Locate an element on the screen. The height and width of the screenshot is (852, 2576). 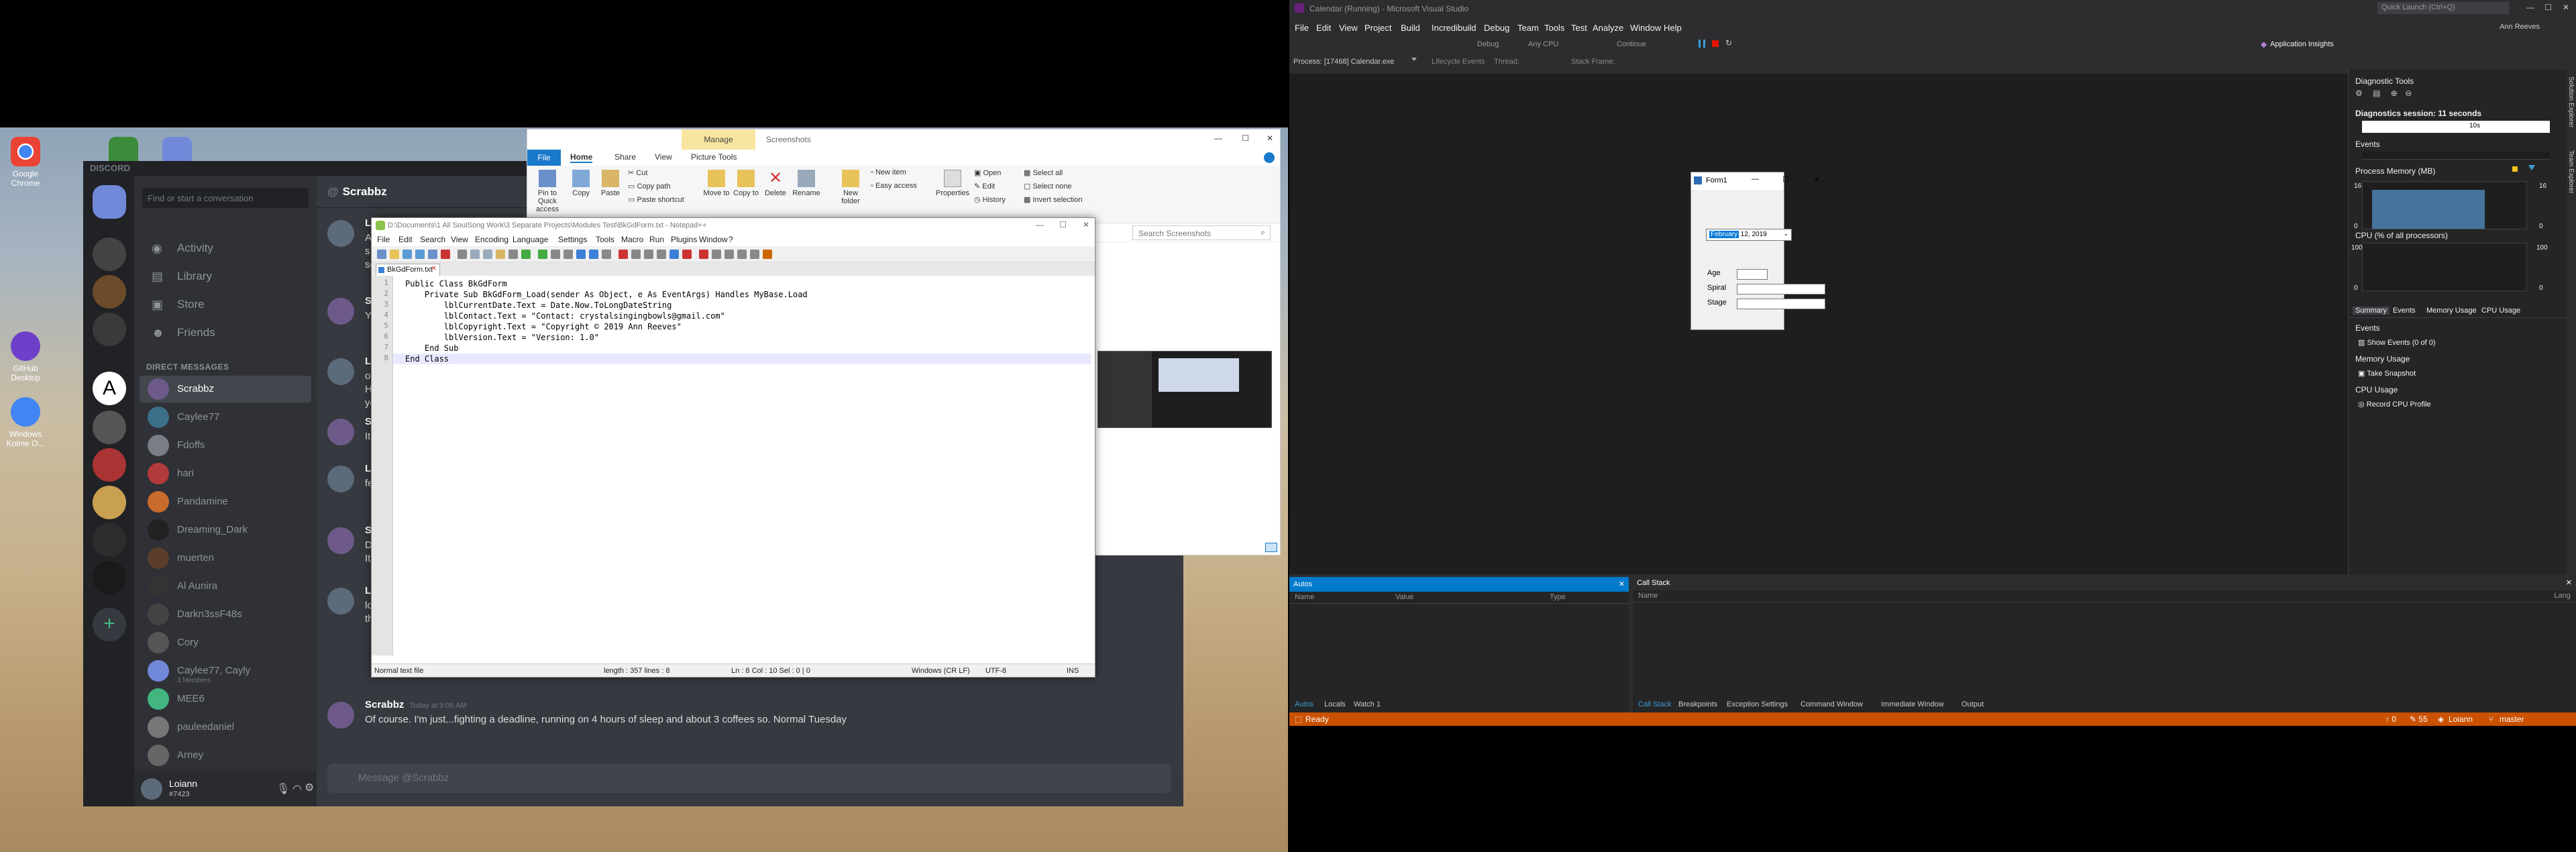
tab-watch1: Watch 1 is located at coordinates (1367, 704).